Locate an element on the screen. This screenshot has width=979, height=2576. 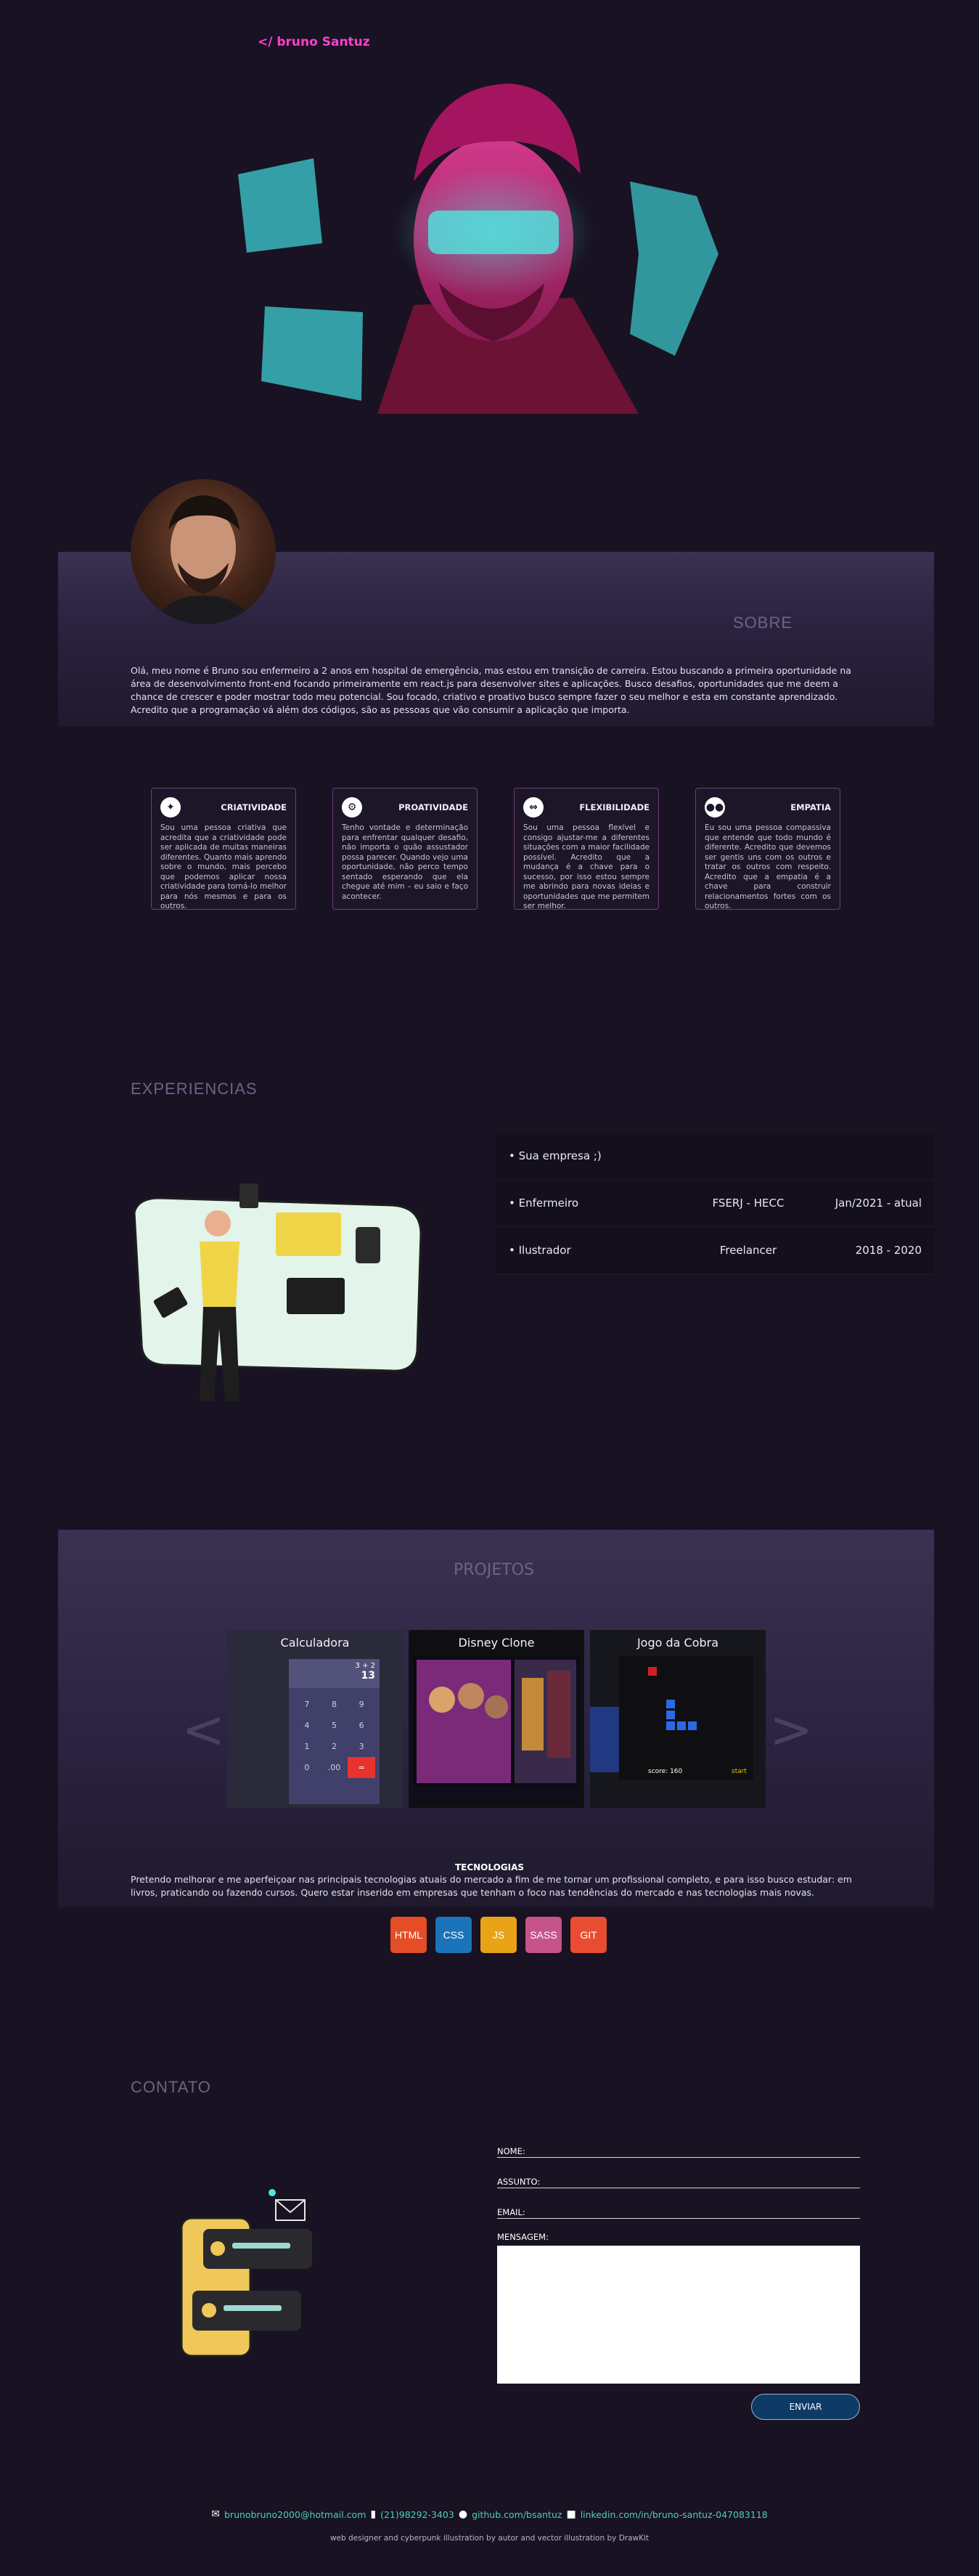
css-badge: CSS is located at coordinates (453, 1935).